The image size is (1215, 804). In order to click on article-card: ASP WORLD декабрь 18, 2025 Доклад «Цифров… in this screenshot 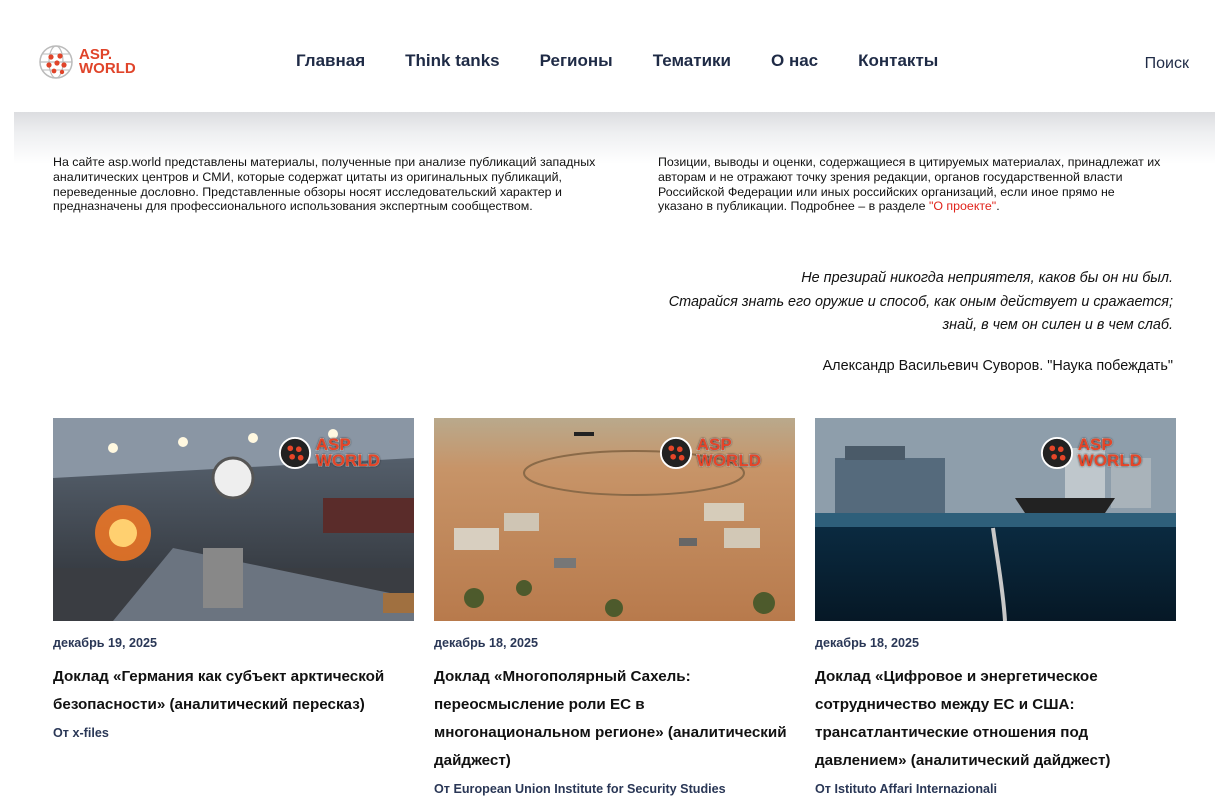, I will do `click(995, 607)`.